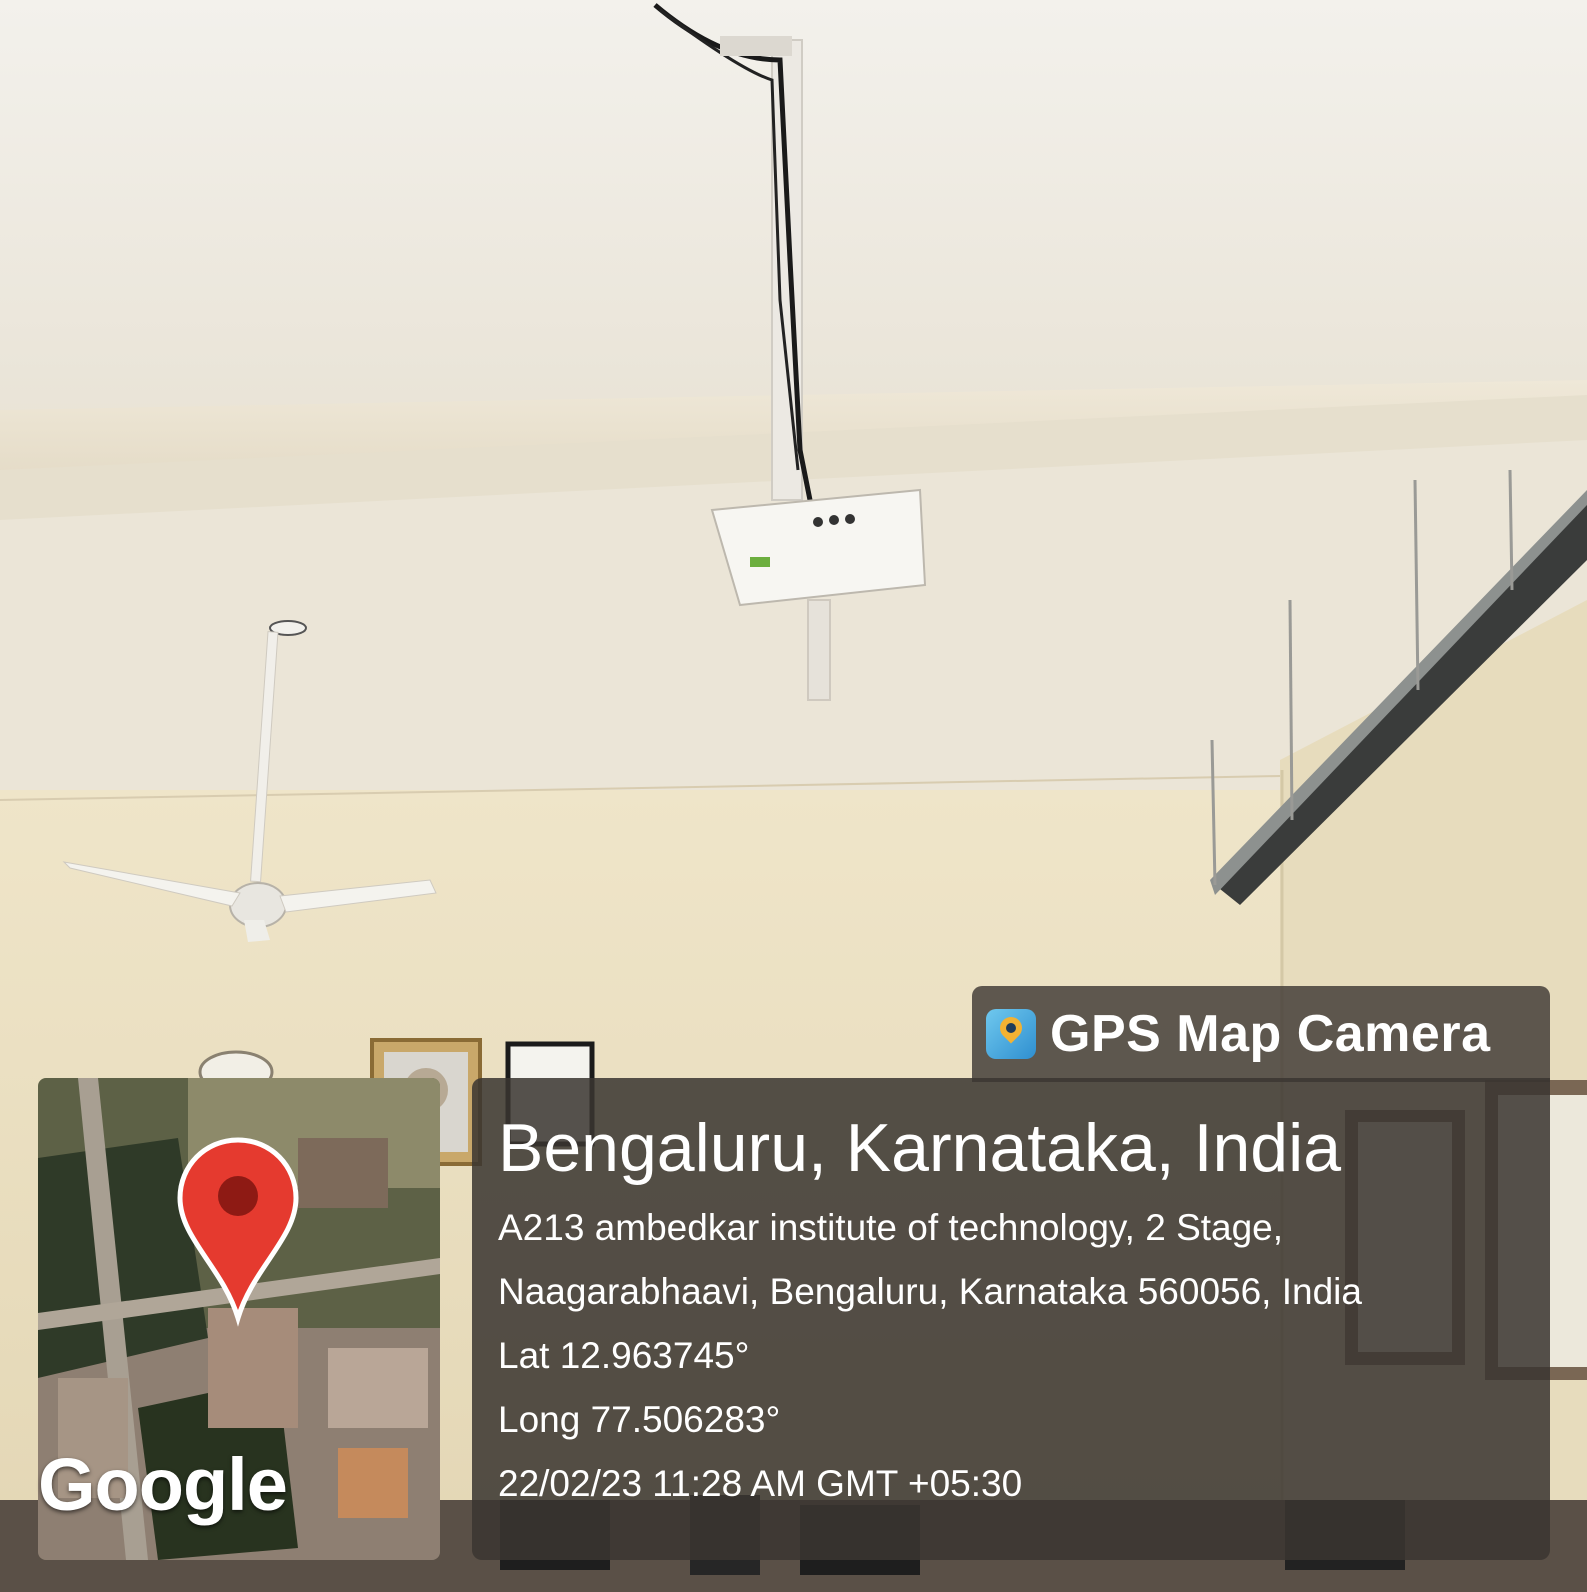  What do you see at coordinates (624, 1355) in the screenshot?
I see `latitude: Lat 12.963745°` at bounding box center [624, 1355].